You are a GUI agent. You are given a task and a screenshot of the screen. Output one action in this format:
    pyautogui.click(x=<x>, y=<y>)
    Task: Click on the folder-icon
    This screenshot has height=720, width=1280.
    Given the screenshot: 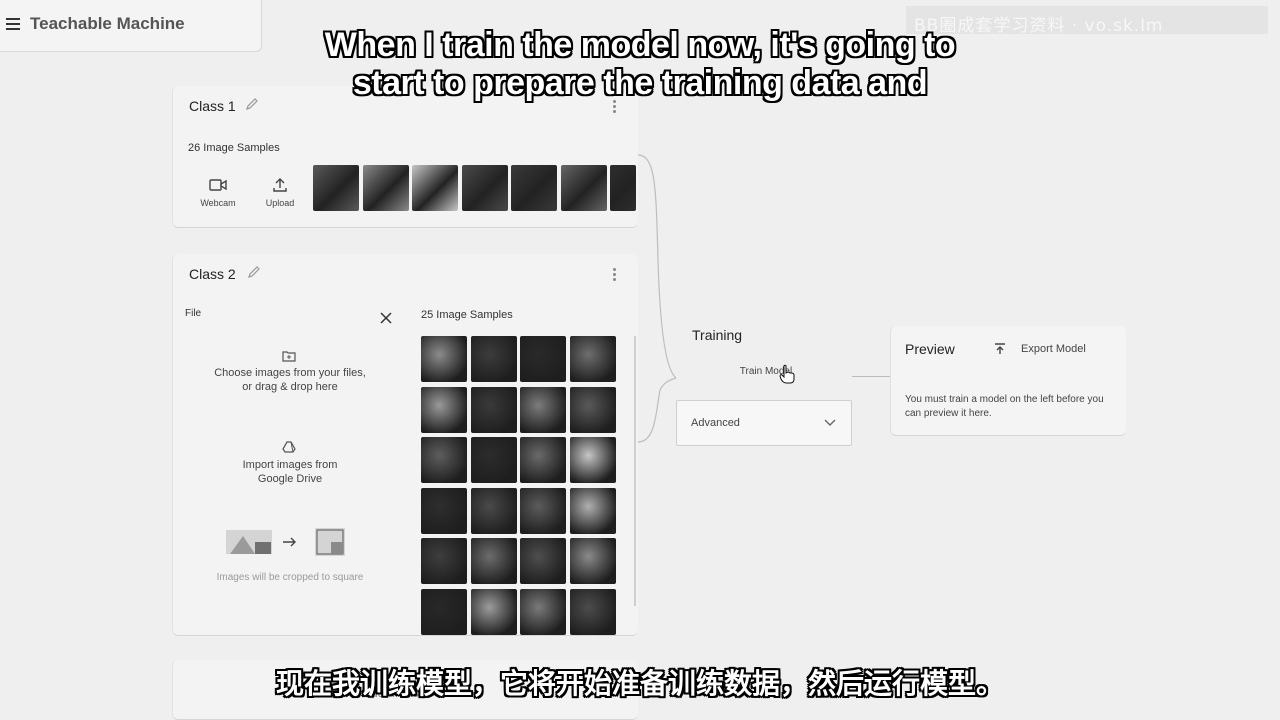 What is the action you would take?
    pyautogui.click(x=289, y=356)
    